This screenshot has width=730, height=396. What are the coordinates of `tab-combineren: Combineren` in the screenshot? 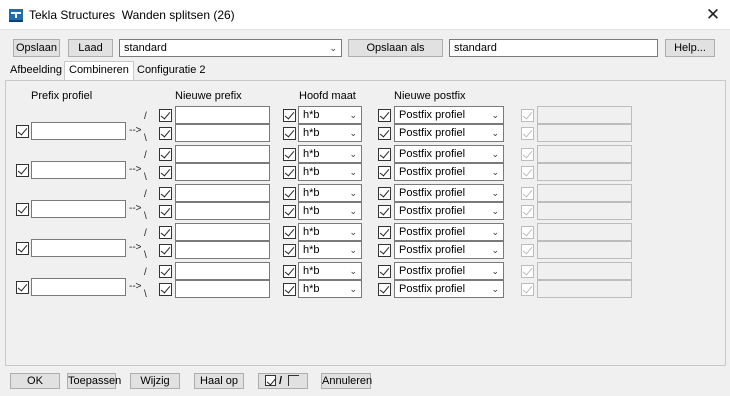 It's located at (99, 71).